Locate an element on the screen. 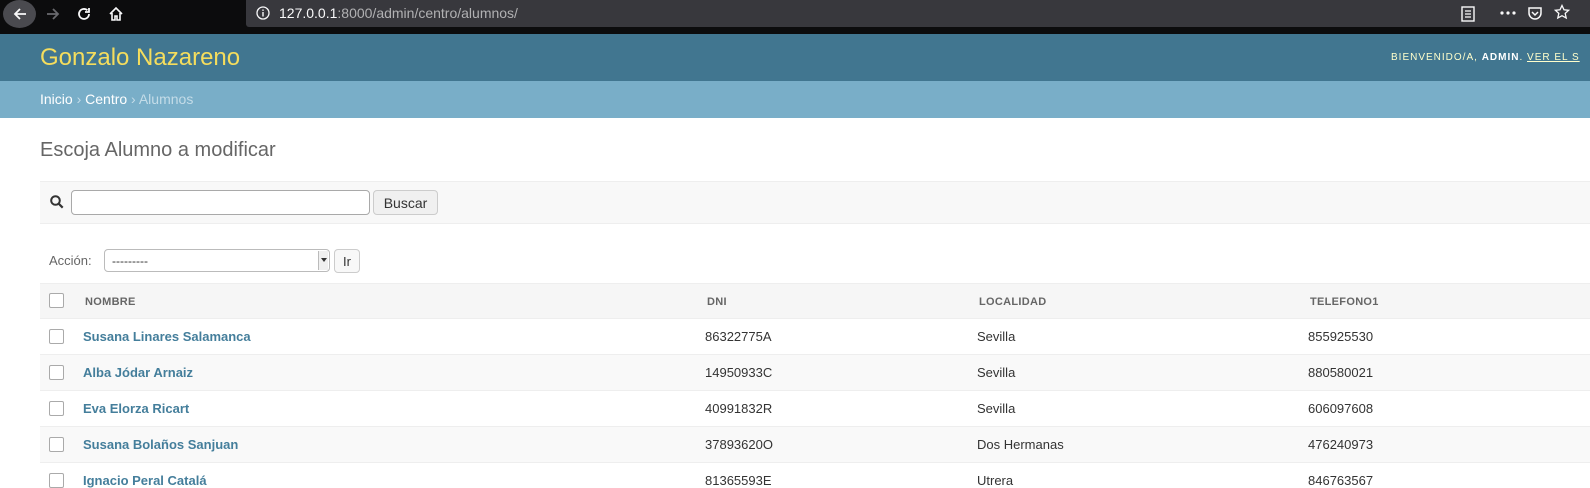  home-button is located at coordinates (116, 14).